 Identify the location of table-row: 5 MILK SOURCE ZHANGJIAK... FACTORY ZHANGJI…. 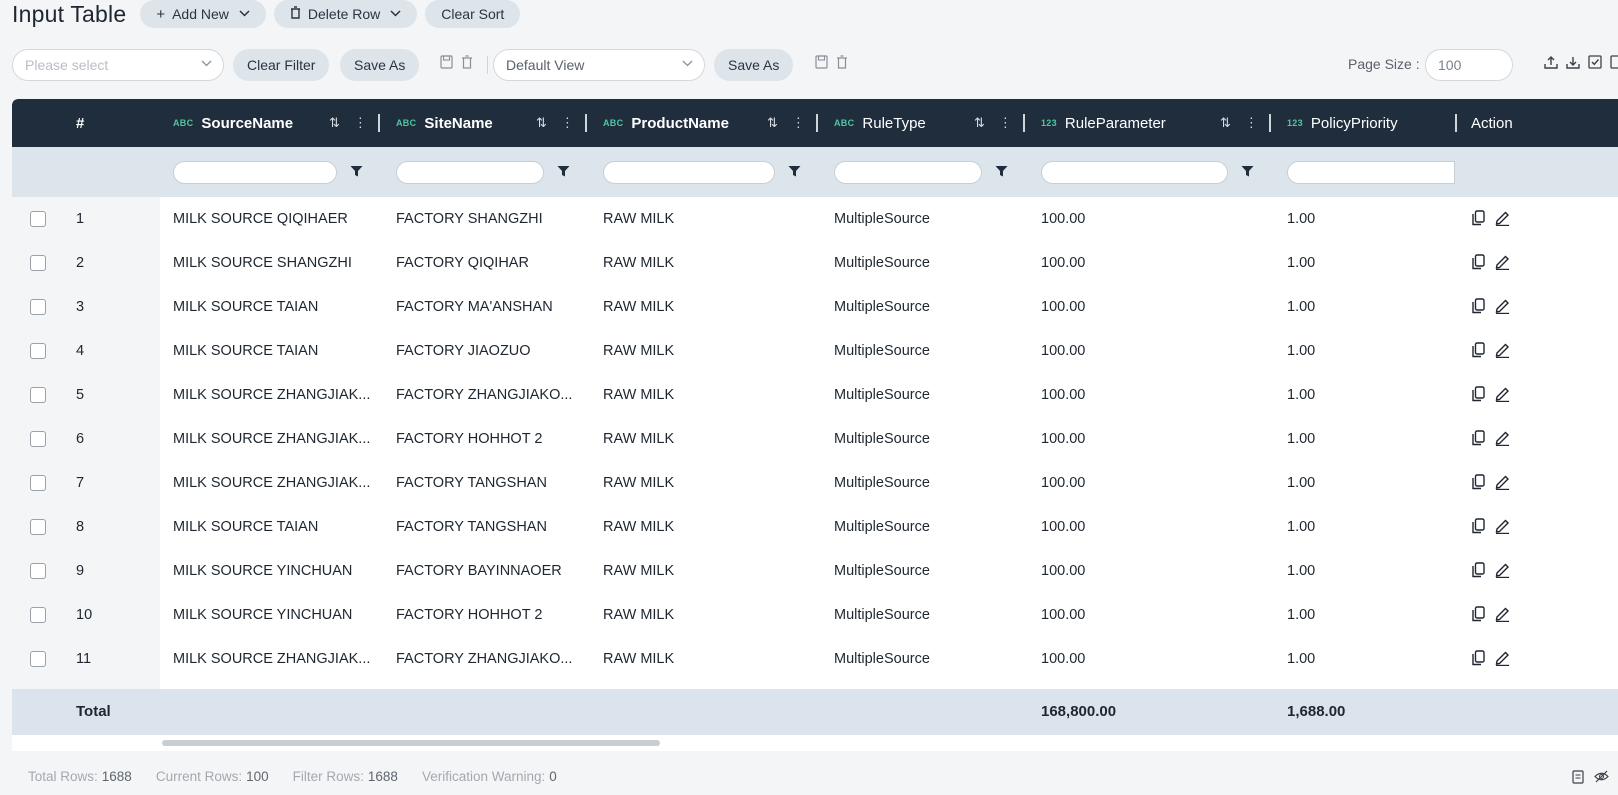
(815, 395).